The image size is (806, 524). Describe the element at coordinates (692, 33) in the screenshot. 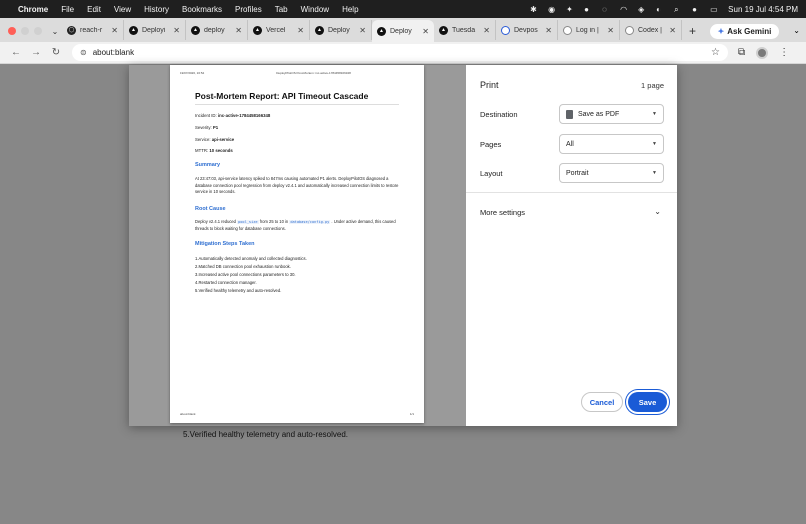

I see `new-tab-button: +` at that location.